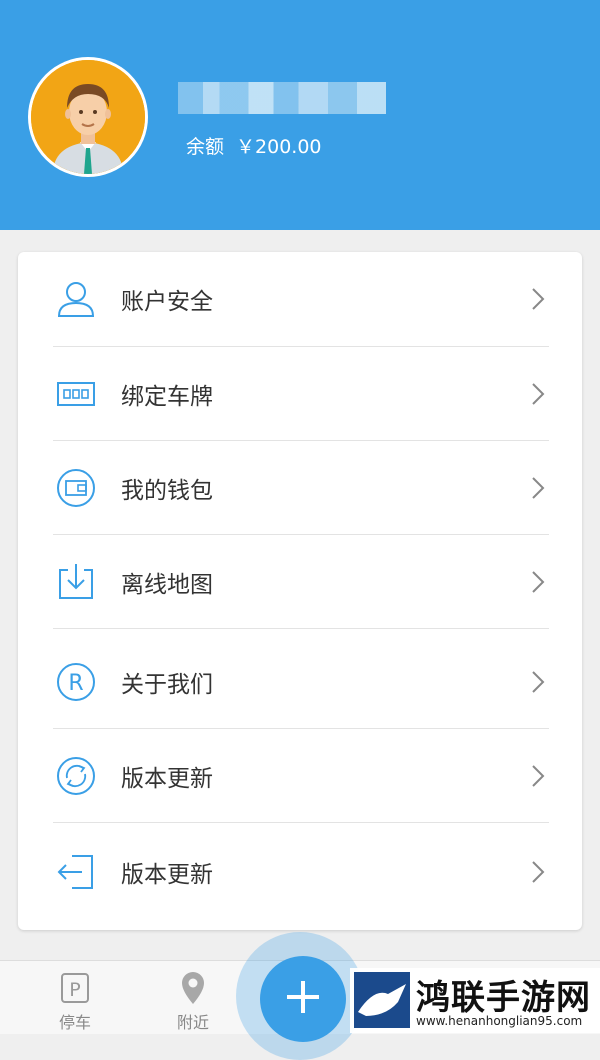 This screenshot has height=1060, width=600. I want to click on menu-item-account-security: 账户安全, so click(300, 299).